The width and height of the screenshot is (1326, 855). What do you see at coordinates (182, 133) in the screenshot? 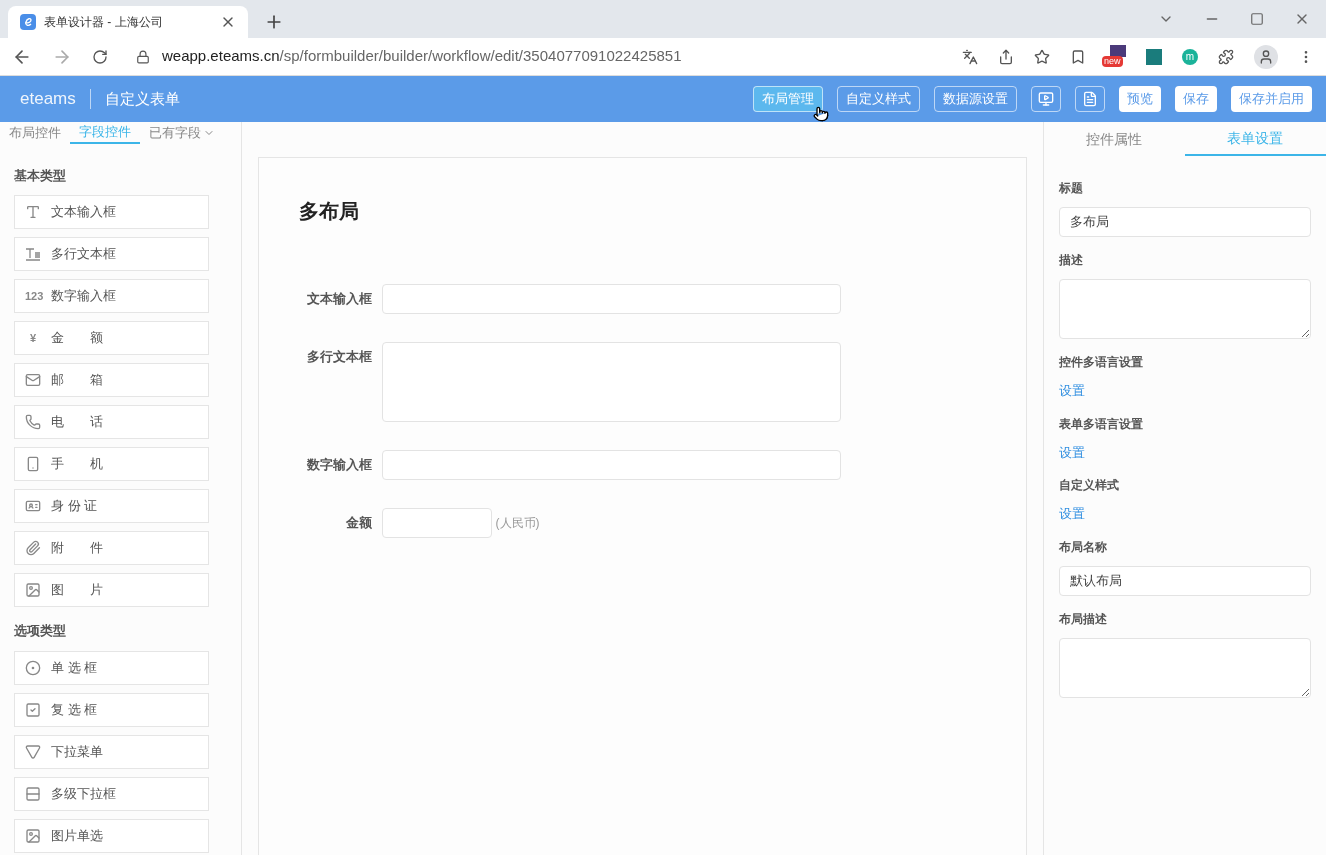
I see `panel-tab: 已有字段` at bounding box center [182, 133].